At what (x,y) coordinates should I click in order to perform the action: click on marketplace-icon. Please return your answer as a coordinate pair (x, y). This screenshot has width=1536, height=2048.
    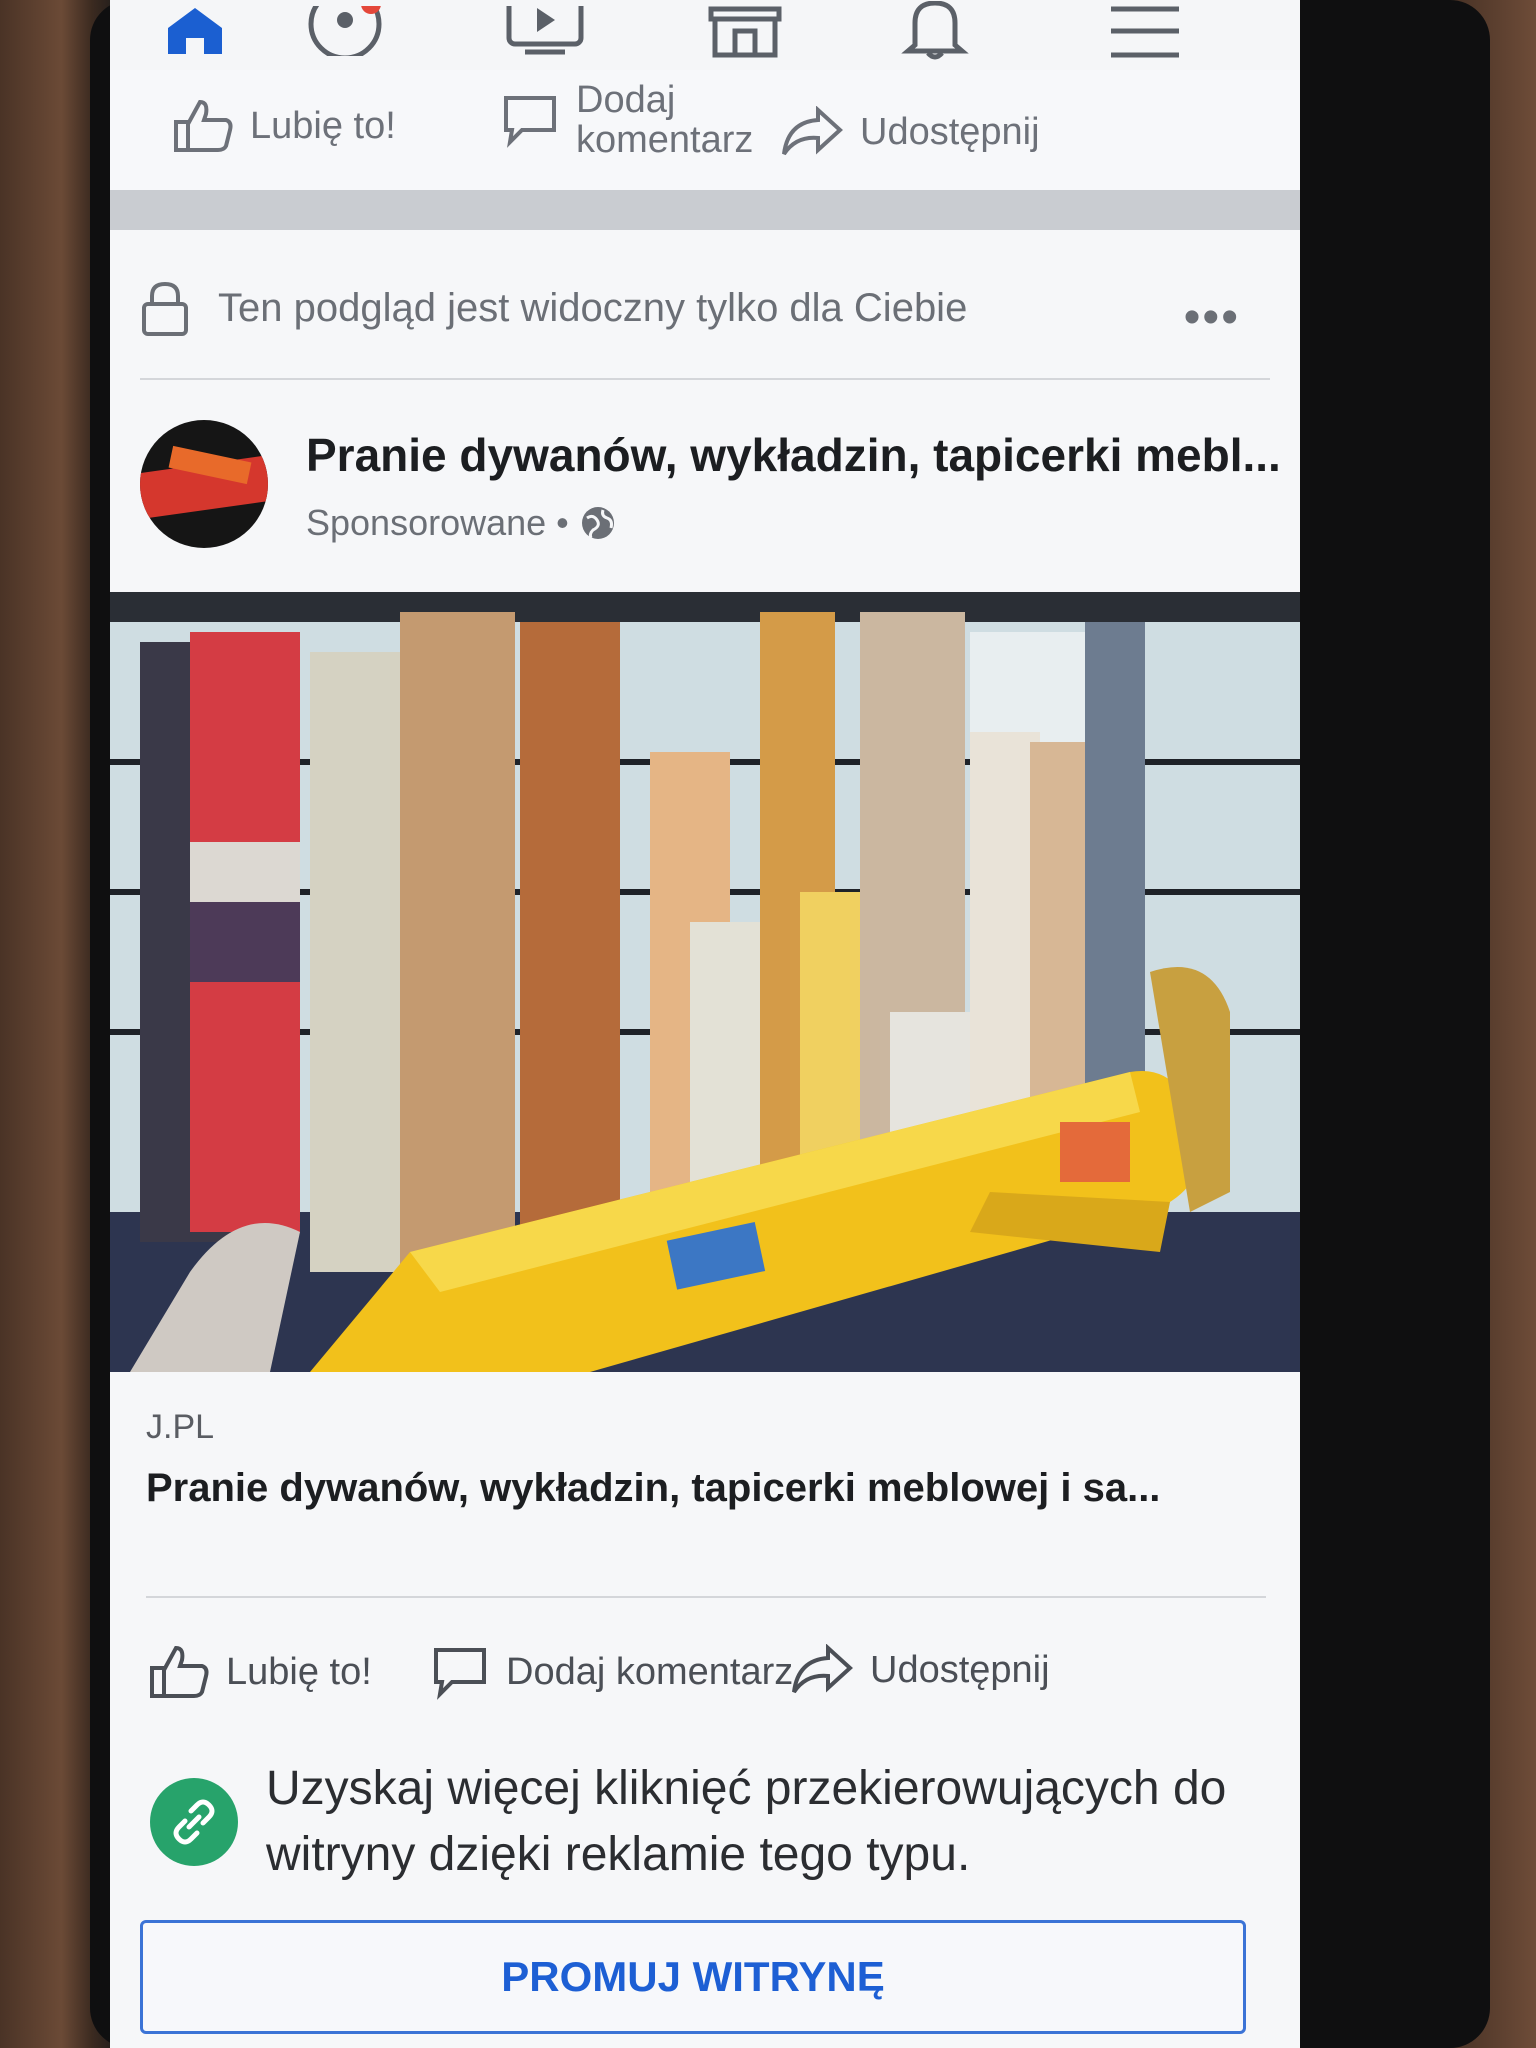
    Looking at the image, I should click on (745, 31).